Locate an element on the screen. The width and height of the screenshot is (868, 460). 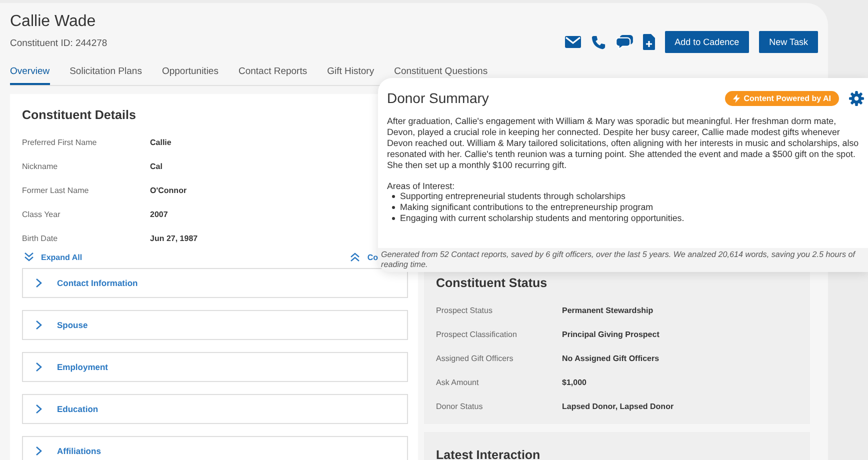
tab: Gift History is located at coordinates (350, 74).